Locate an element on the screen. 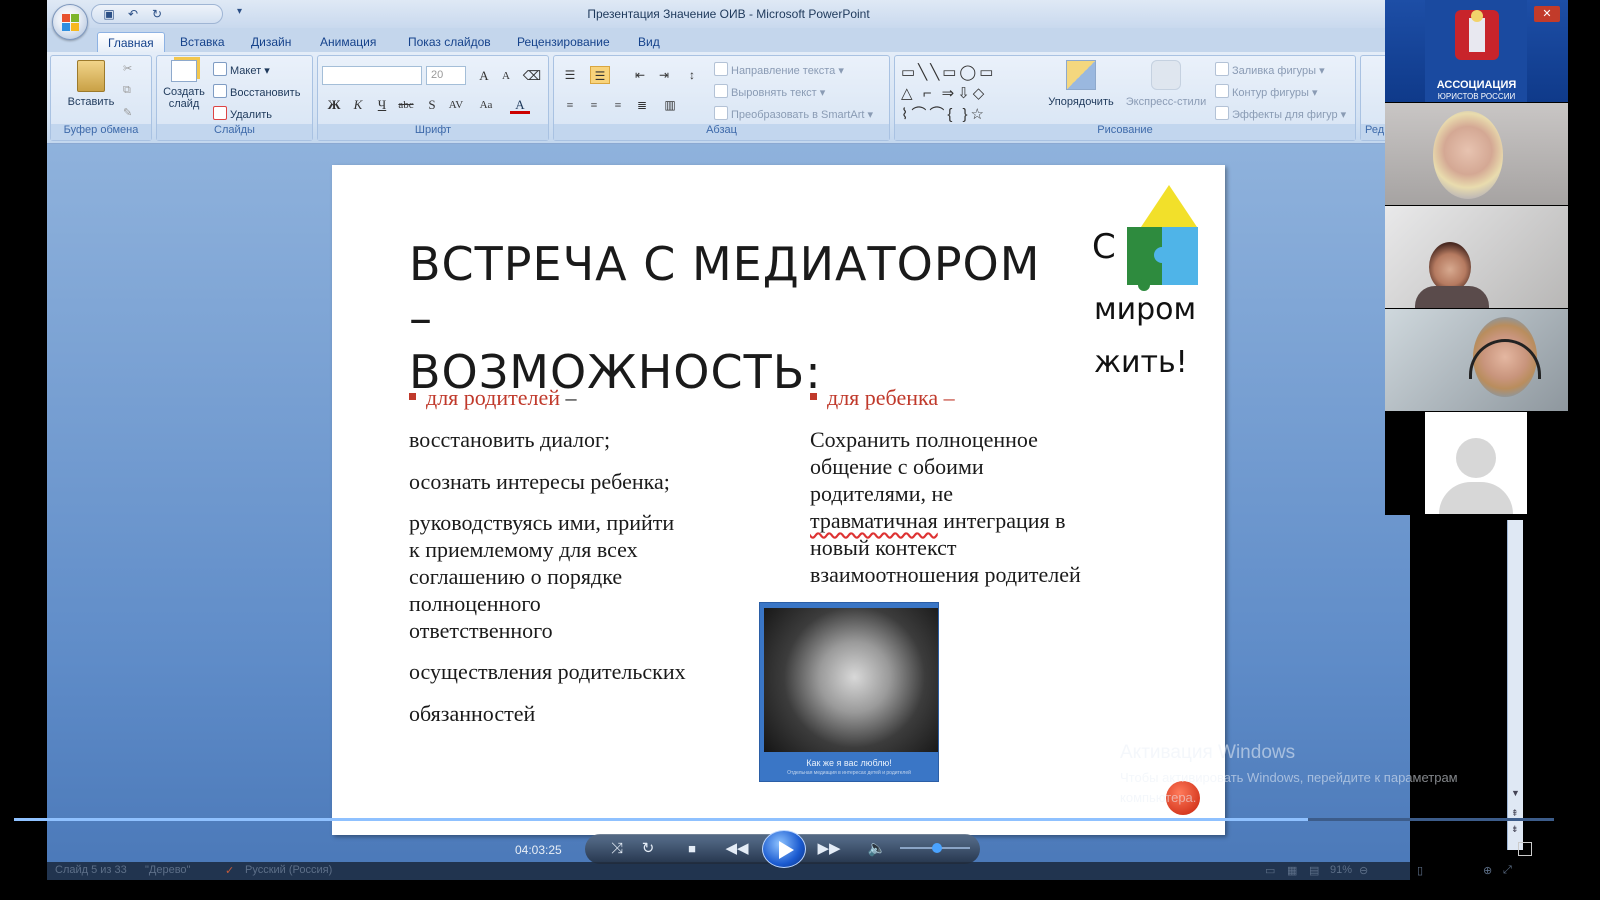  volume-slider is located at coordinates (935, 848).